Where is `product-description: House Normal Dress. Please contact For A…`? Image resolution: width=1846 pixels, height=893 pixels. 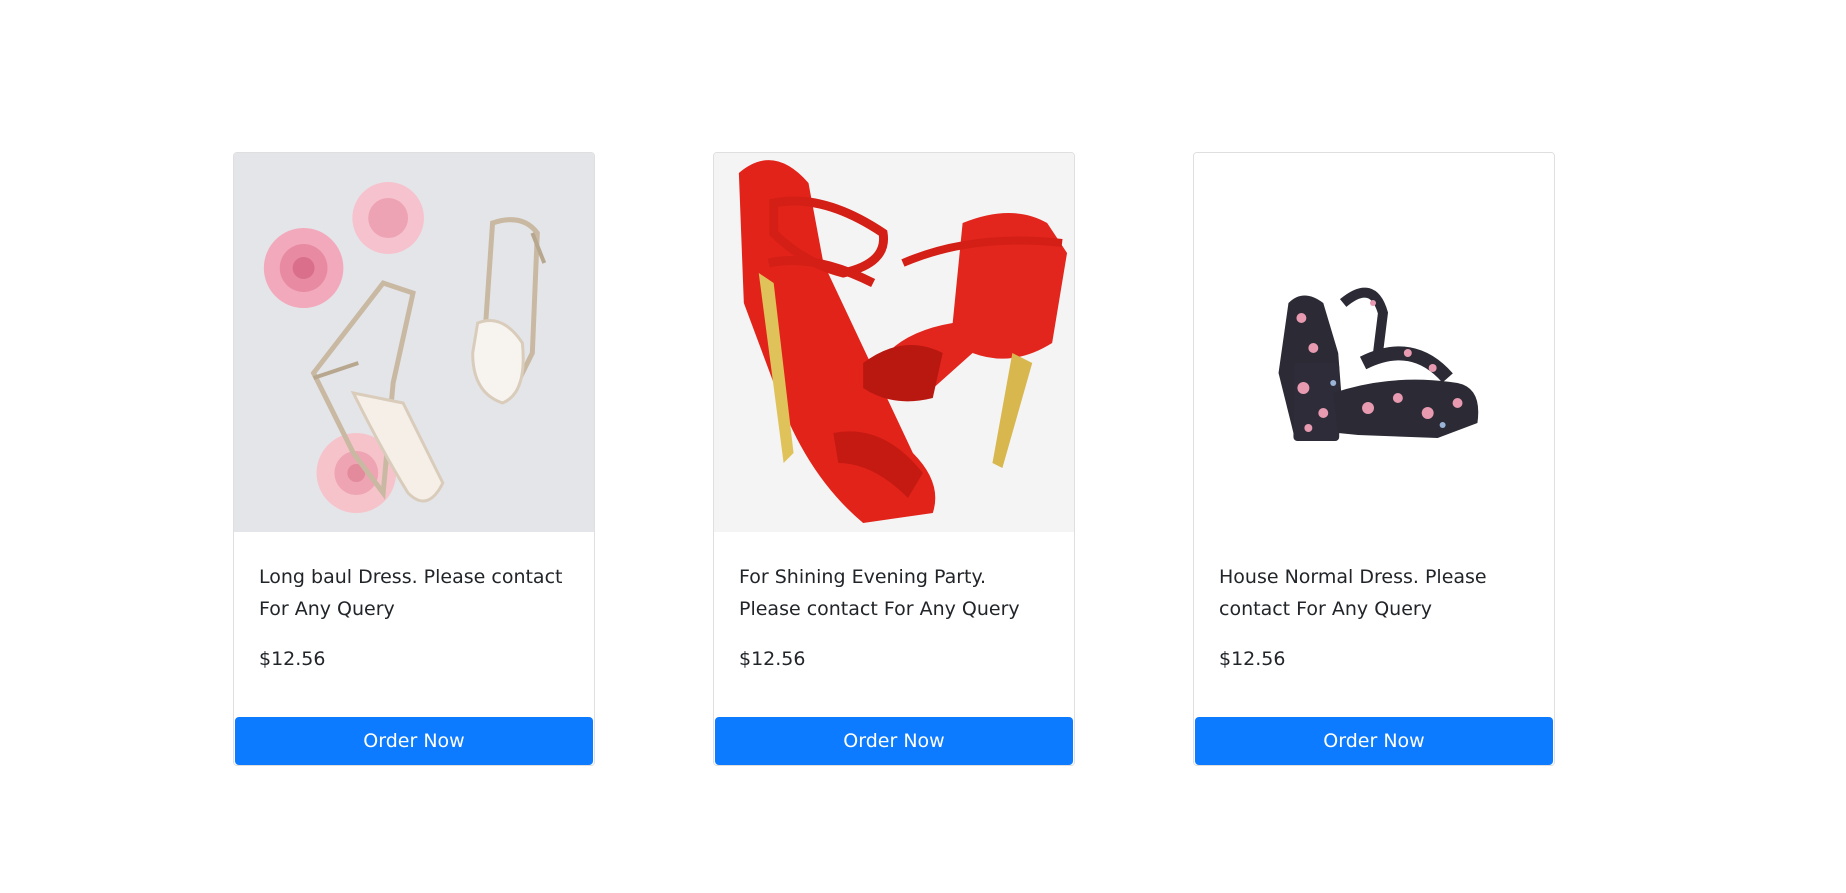
product-description: House Normal Dress. Please contact For A… is located at coordinates (1353, 593).